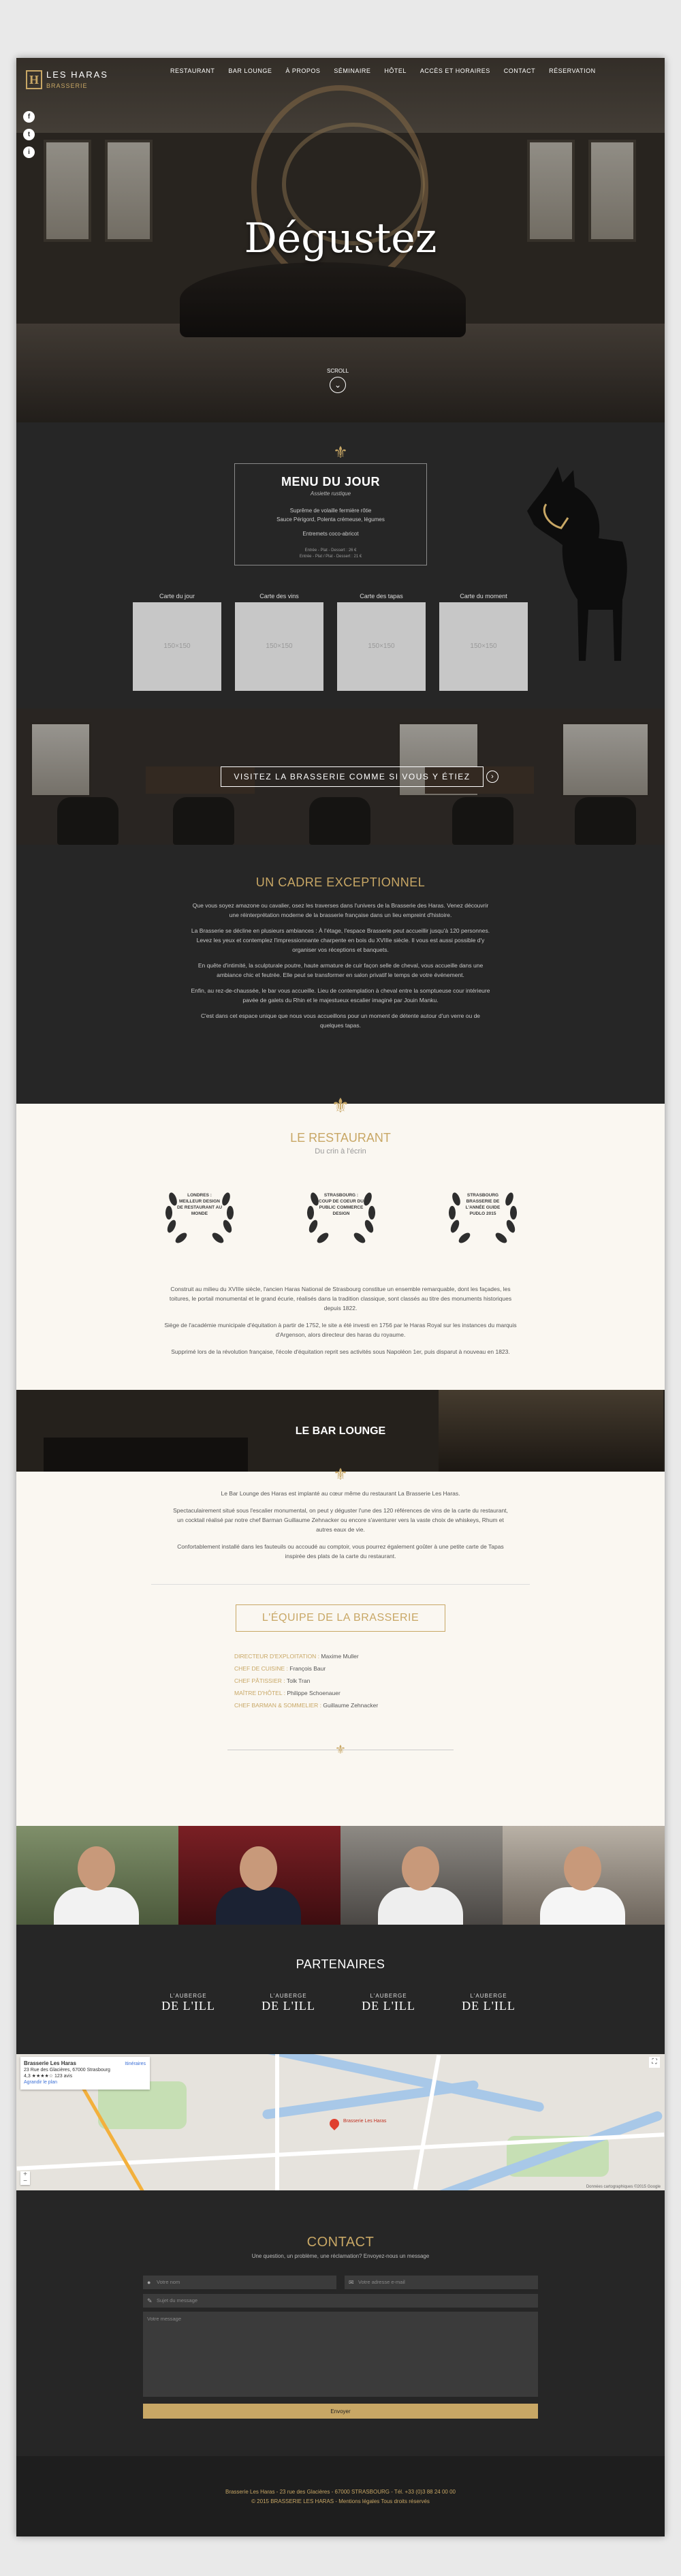  Describe the element at coordinates (277, 1656) in the screenshot. I see `staff-role: DIRECTEUR D'EXPLOITATION :` at that location.